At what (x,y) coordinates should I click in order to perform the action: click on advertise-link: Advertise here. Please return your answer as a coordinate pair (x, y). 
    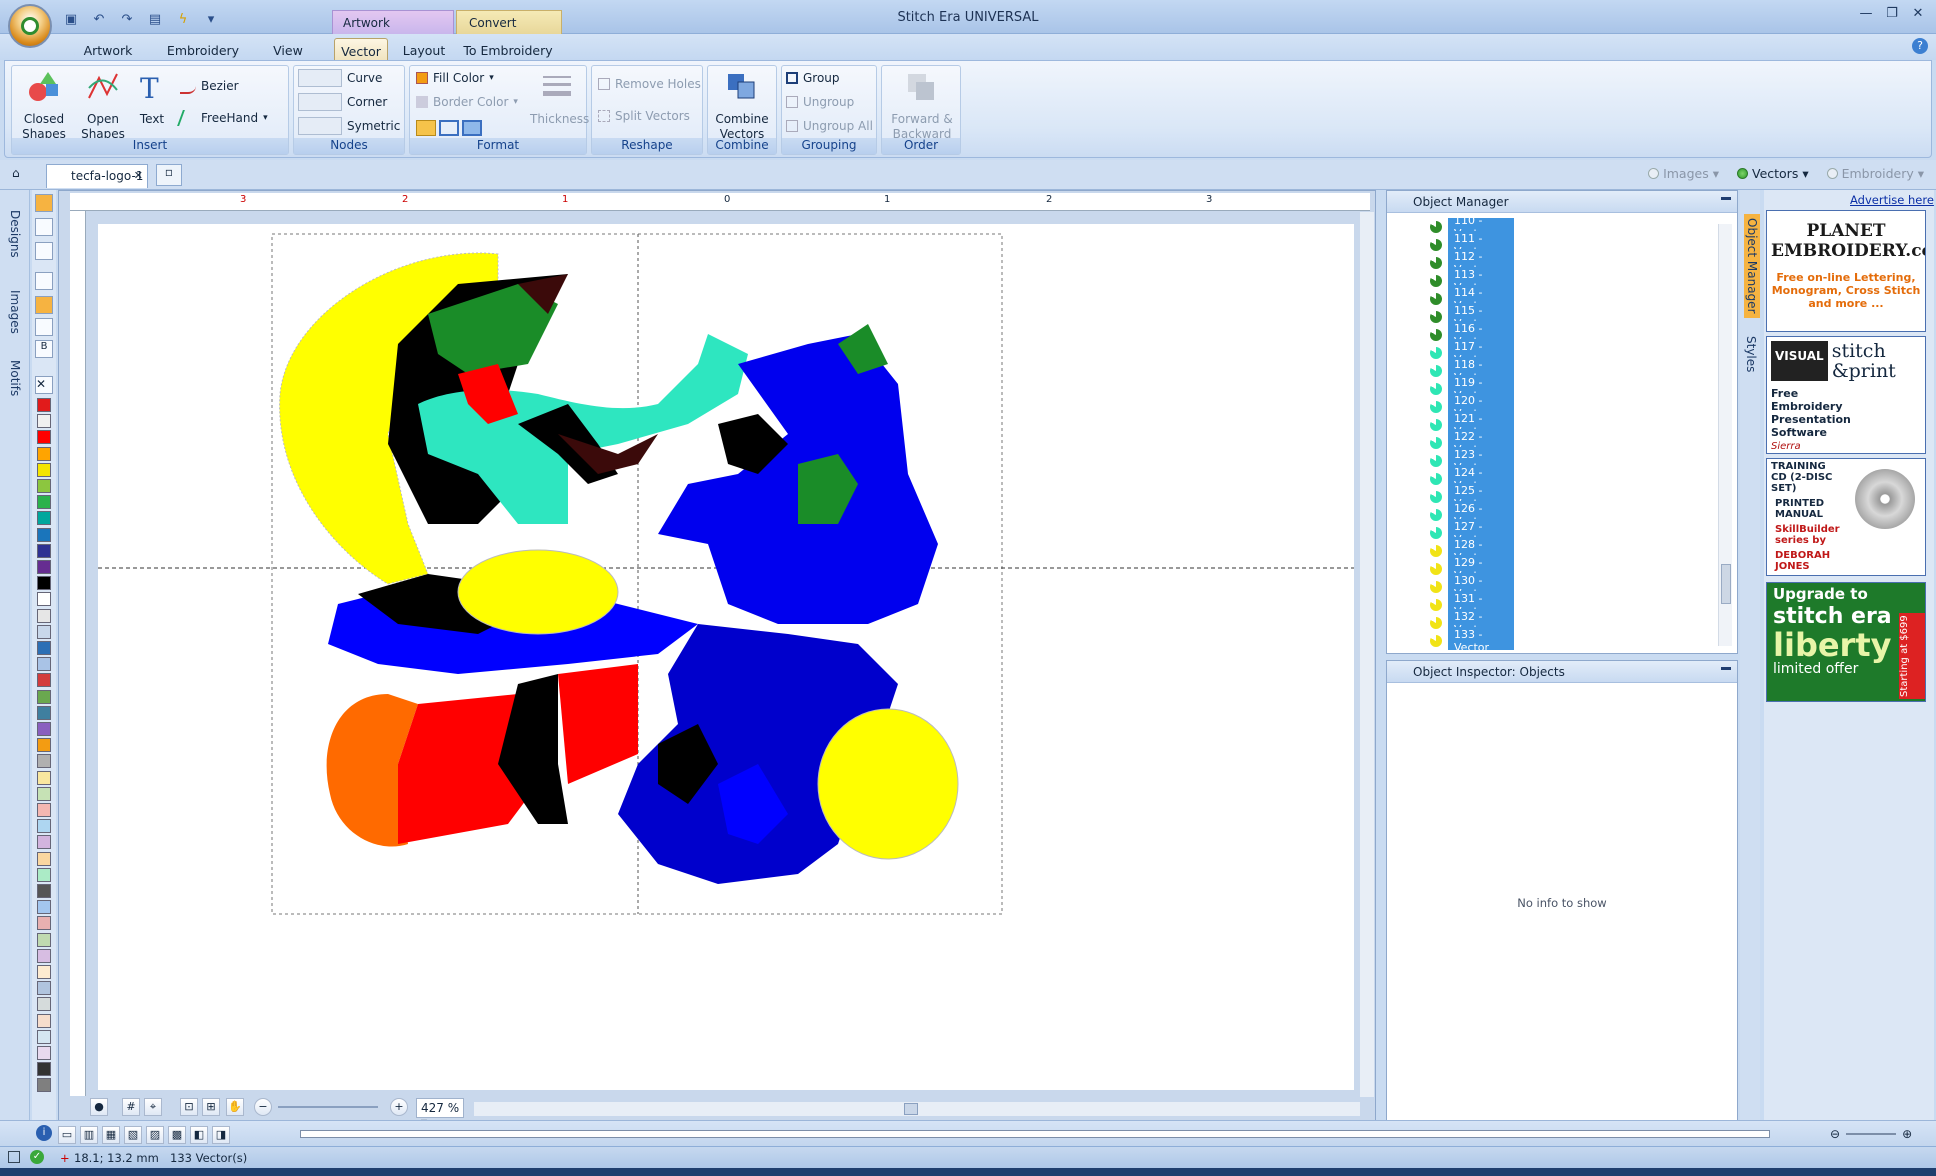
    Looking at the image, I should click on (1892, 200).